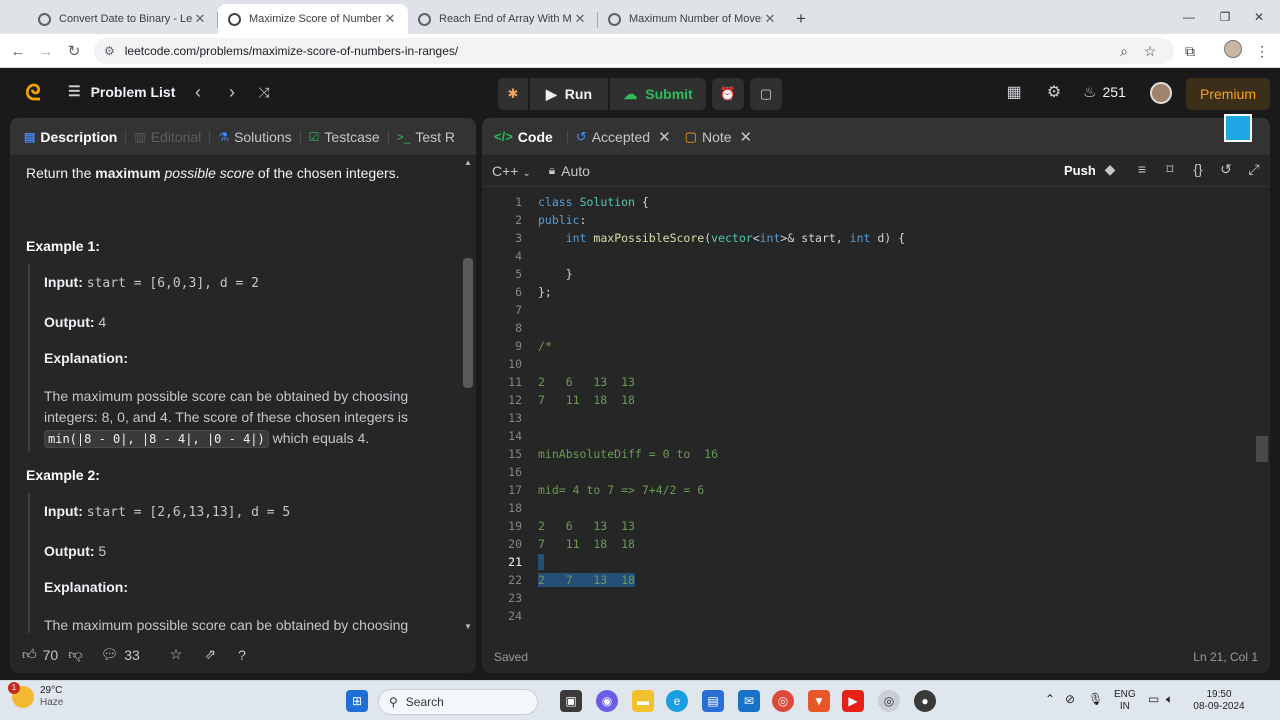  I want to click on bookmark-star-icon: ☆, so click(1150, 51).